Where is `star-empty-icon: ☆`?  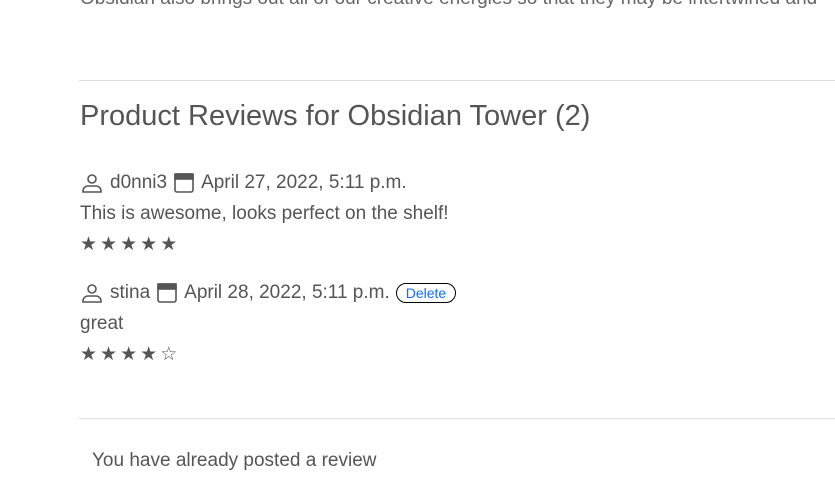 star-empty-icon: ☆ is located at coordinates (169, 354).